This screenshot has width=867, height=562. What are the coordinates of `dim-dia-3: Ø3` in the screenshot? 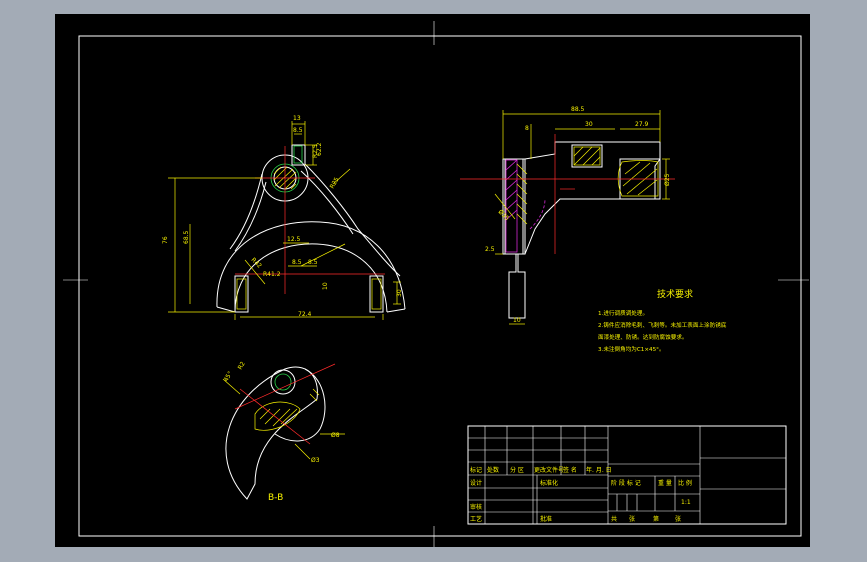 It's located at (315, 460).